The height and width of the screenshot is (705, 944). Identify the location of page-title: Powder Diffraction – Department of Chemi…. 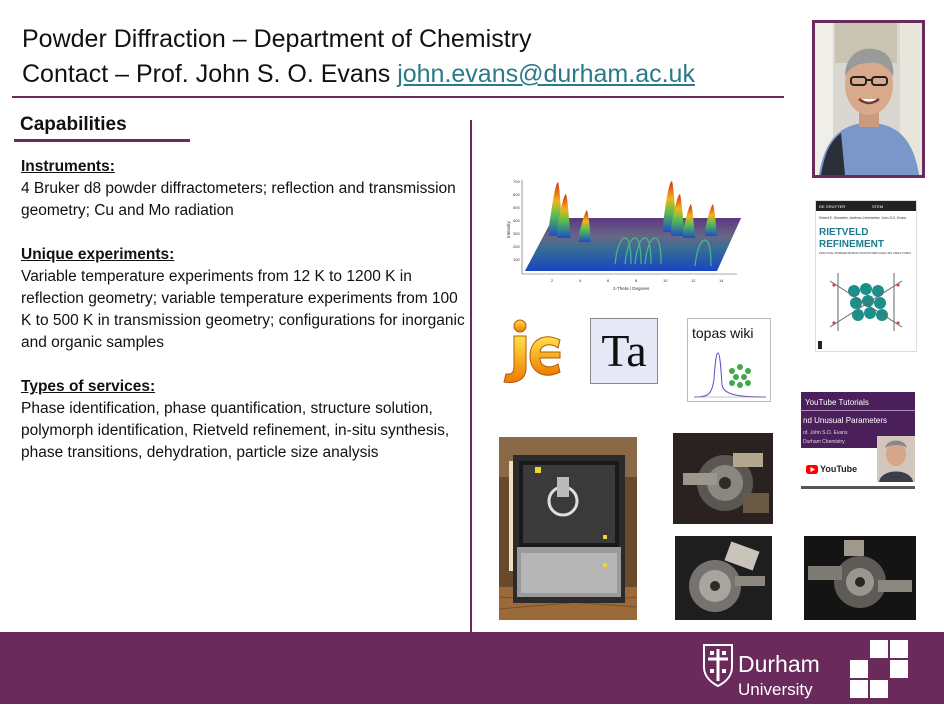
(358, 57).